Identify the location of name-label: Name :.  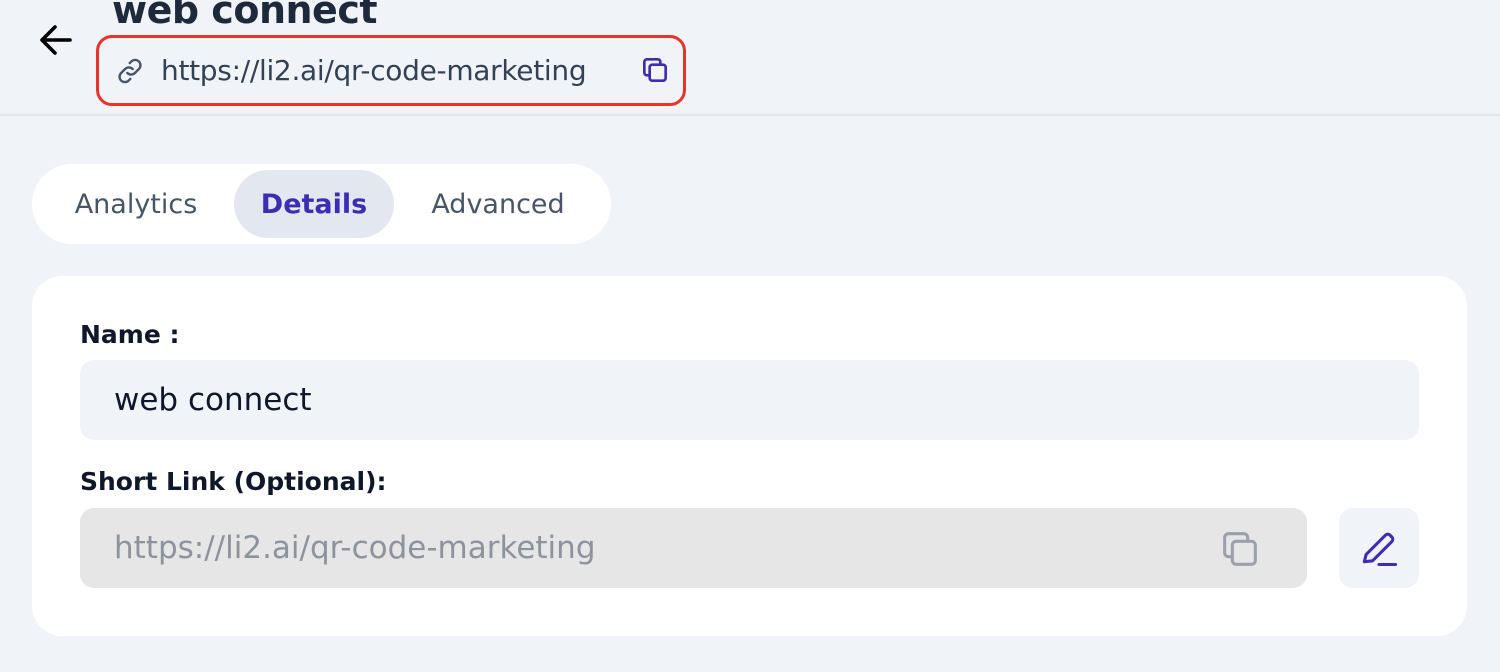
(130, 334).